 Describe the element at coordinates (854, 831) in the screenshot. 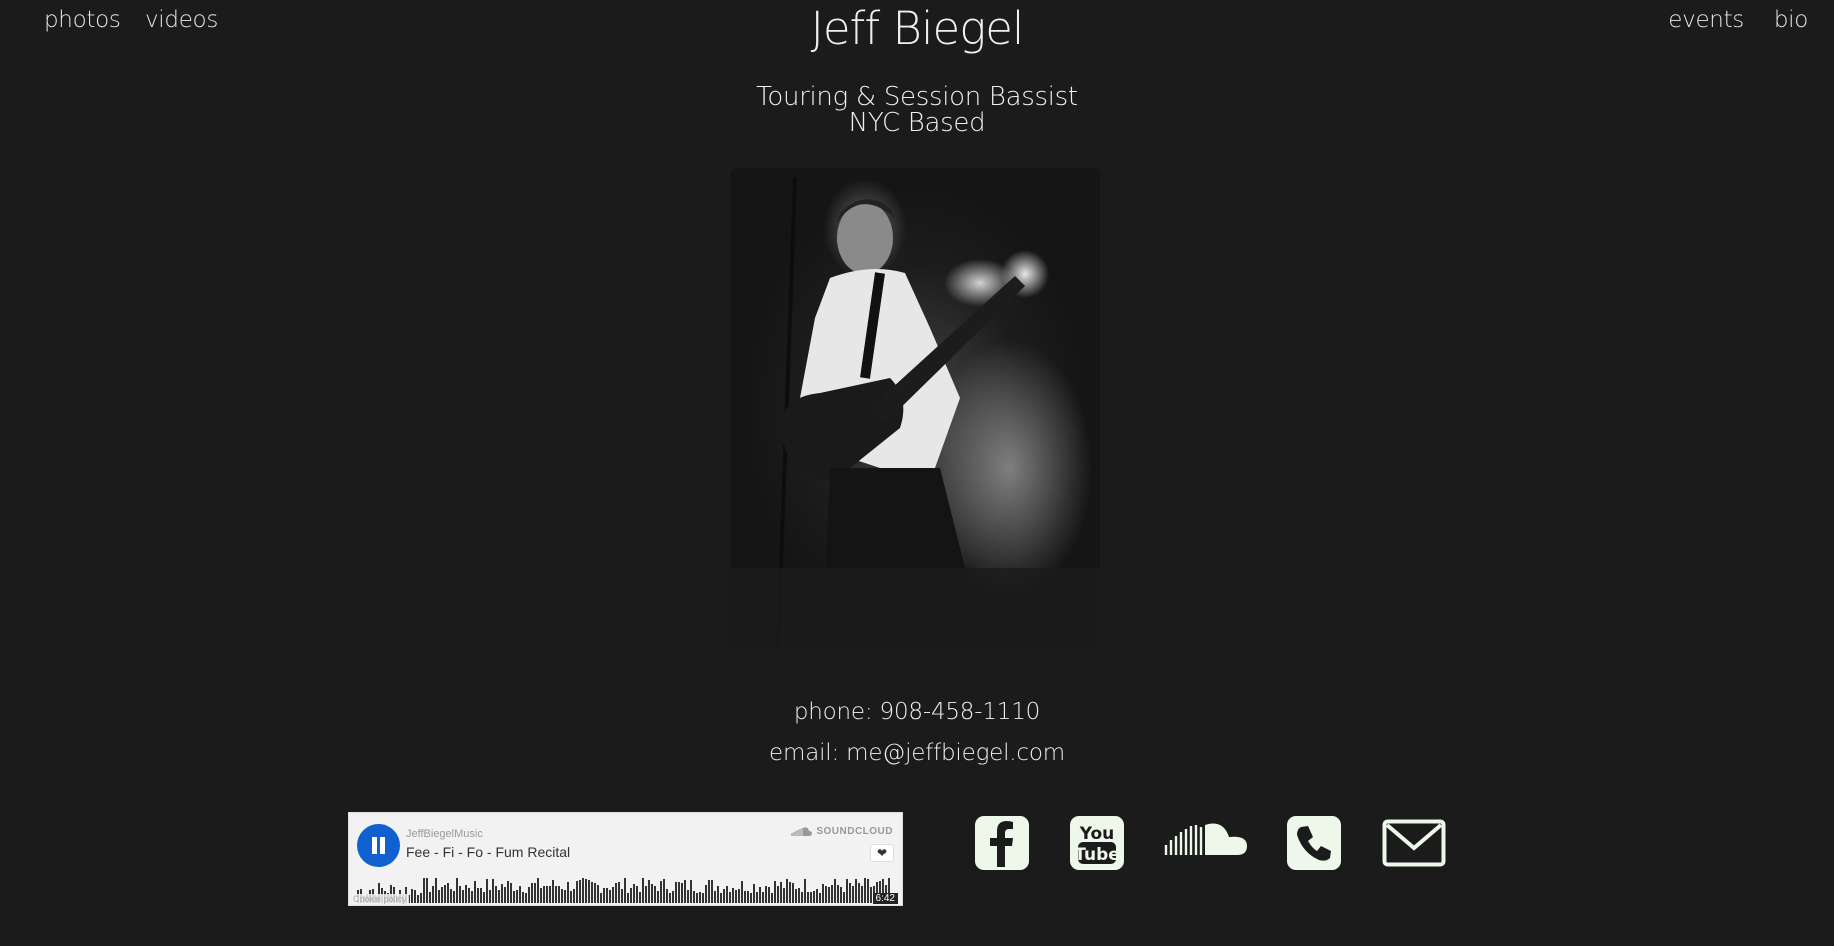

I see `sc-brand-label: SOUNDCLOUD` at that location.